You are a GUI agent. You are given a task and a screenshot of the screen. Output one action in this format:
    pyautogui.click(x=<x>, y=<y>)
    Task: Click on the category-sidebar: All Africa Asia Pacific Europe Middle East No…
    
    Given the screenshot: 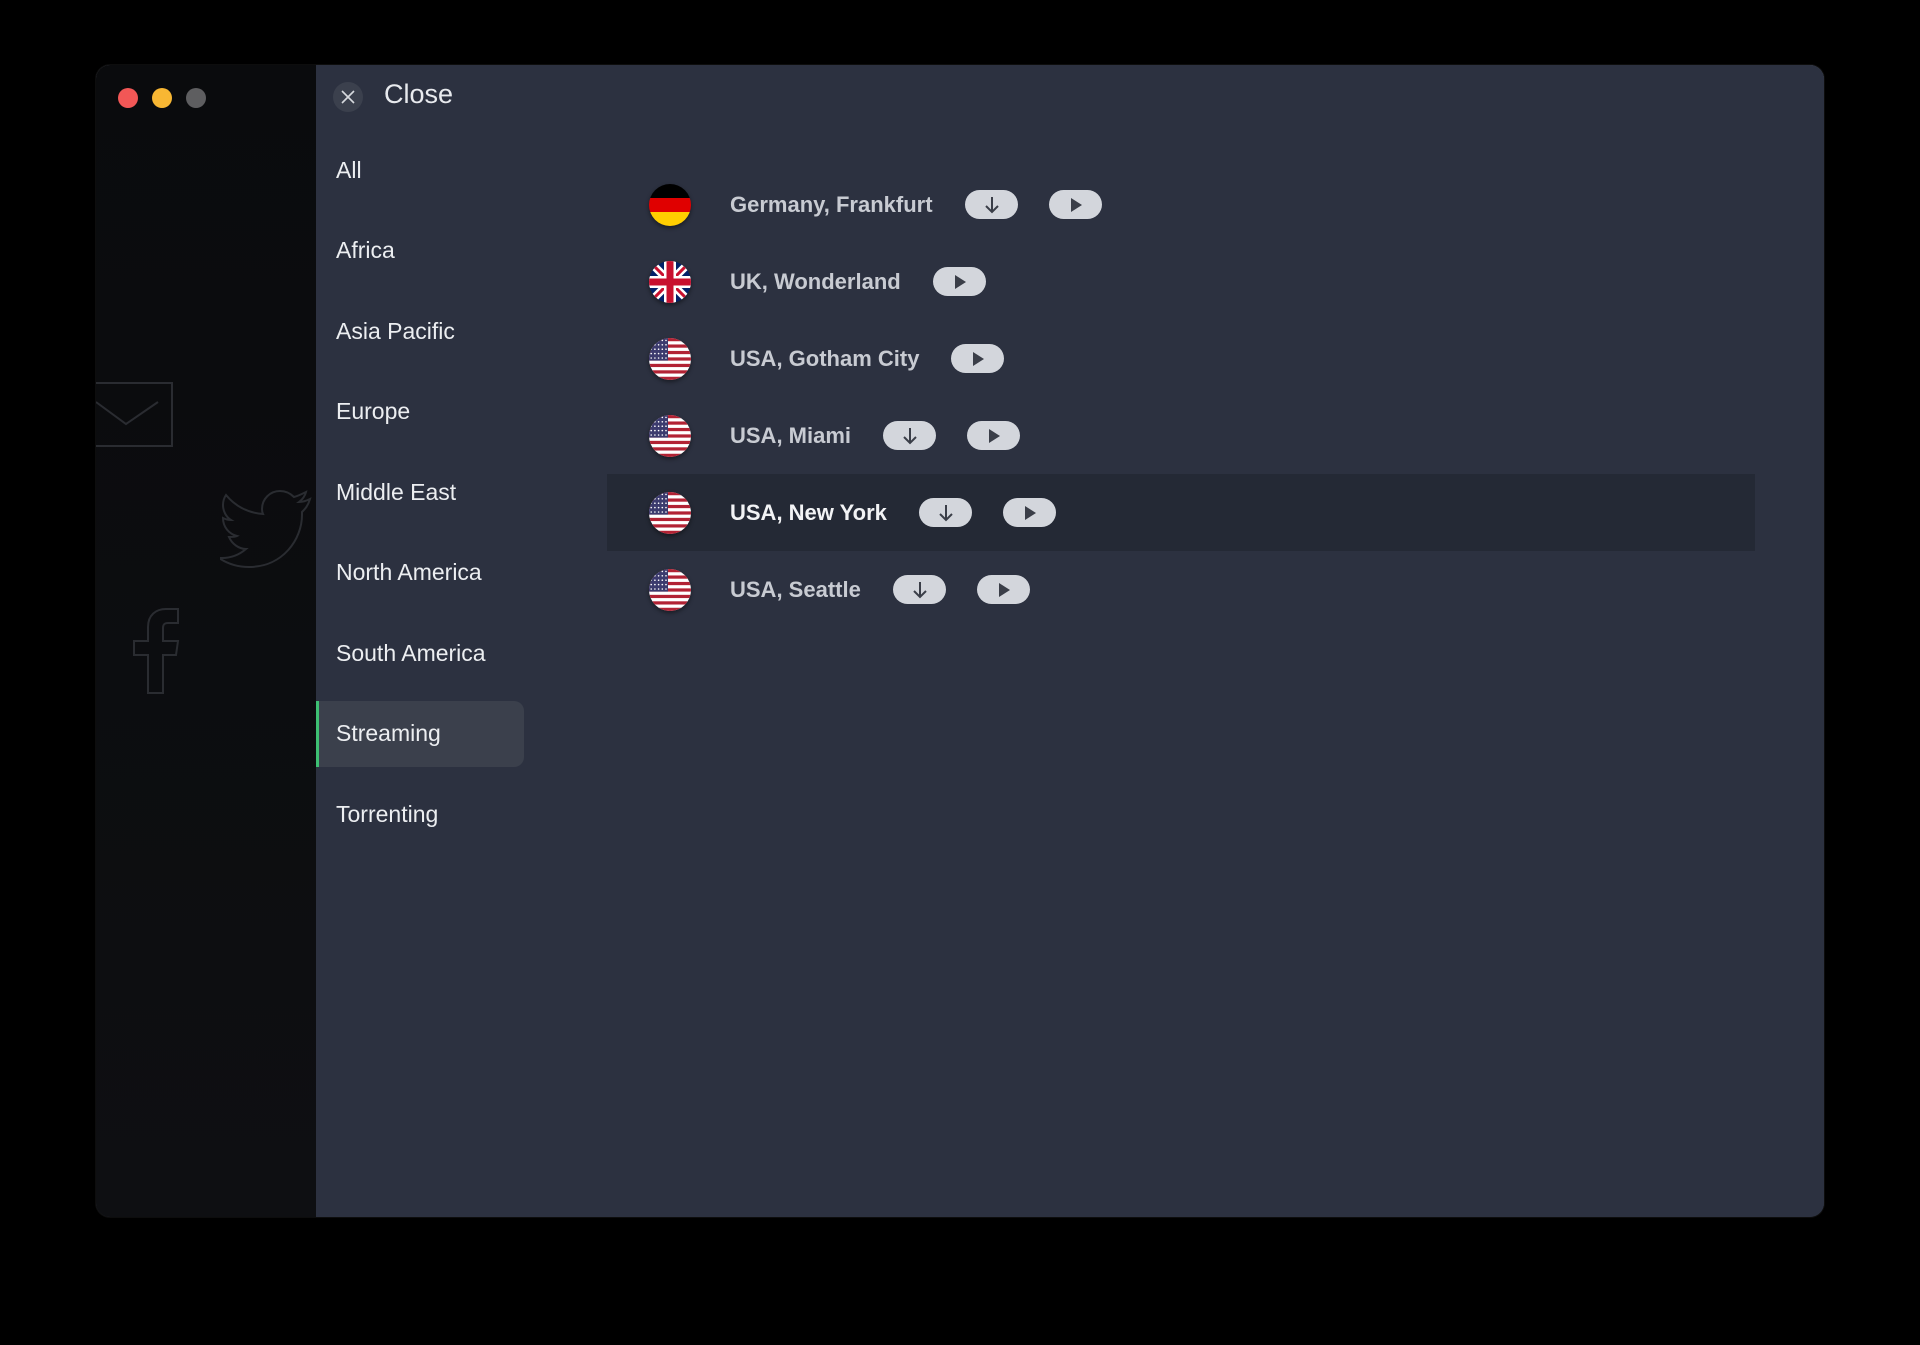 What is the action you would take?
    pyautogui.click(x=420, y=499)
    